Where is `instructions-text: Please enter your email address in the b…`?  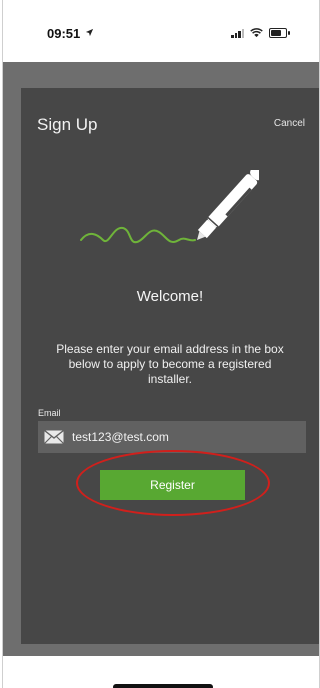
instructions-text: Please enter your email address in the b… is located at coordinates (170, 364).